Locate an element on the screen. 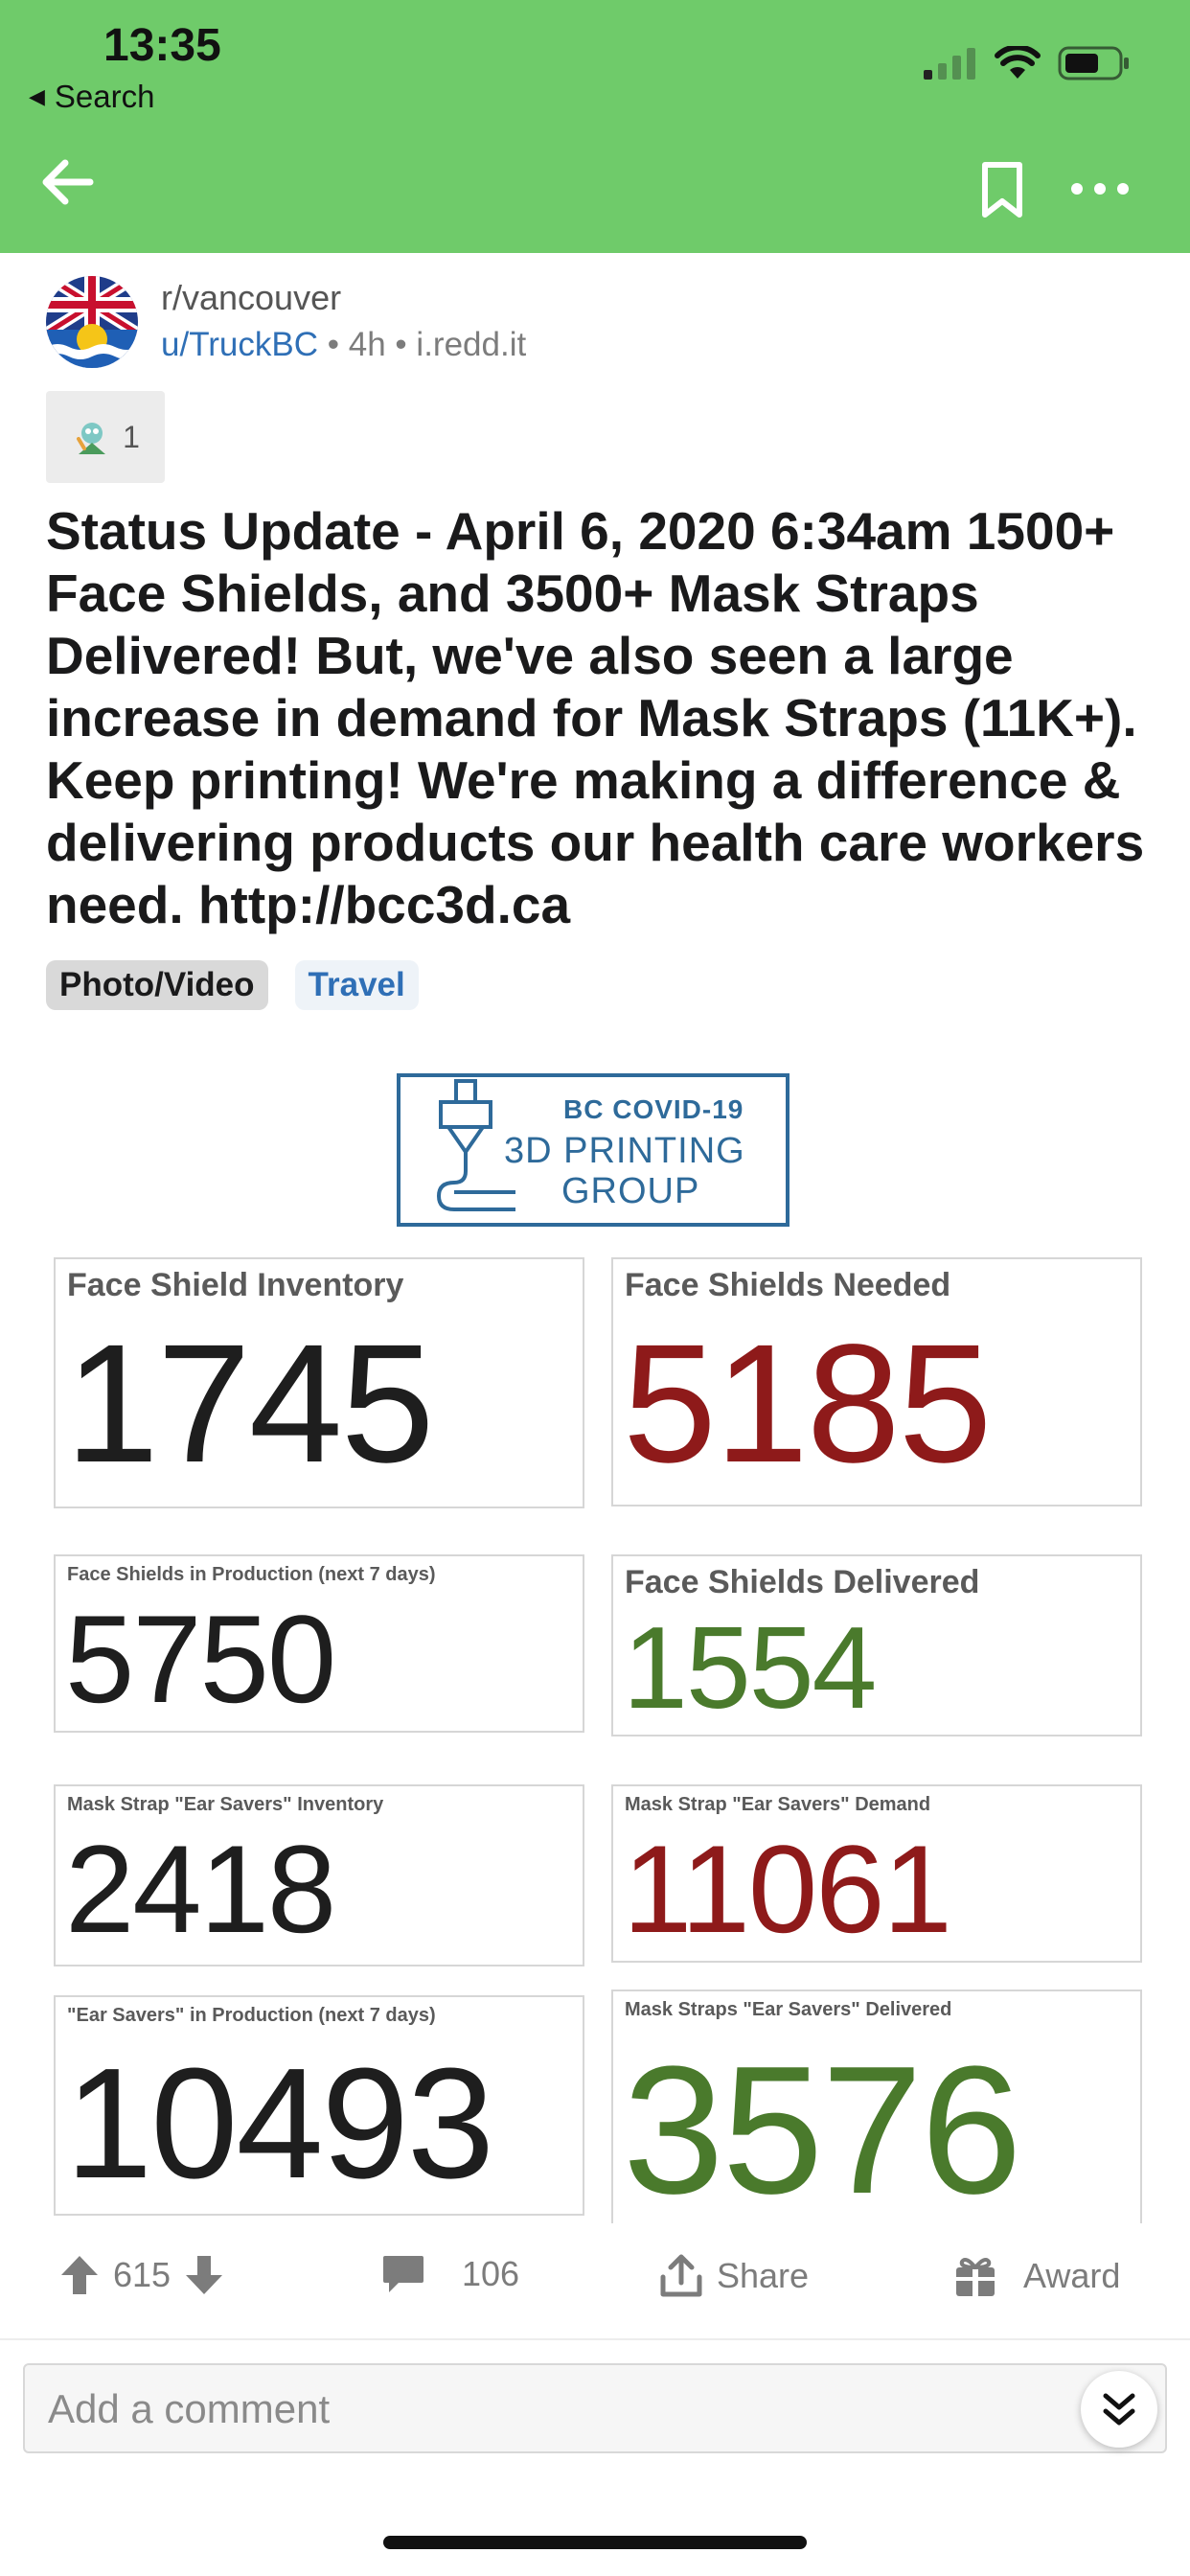 The image size is (1190, 2576). comments-button: 106 is located at coordinates (450, 2274).